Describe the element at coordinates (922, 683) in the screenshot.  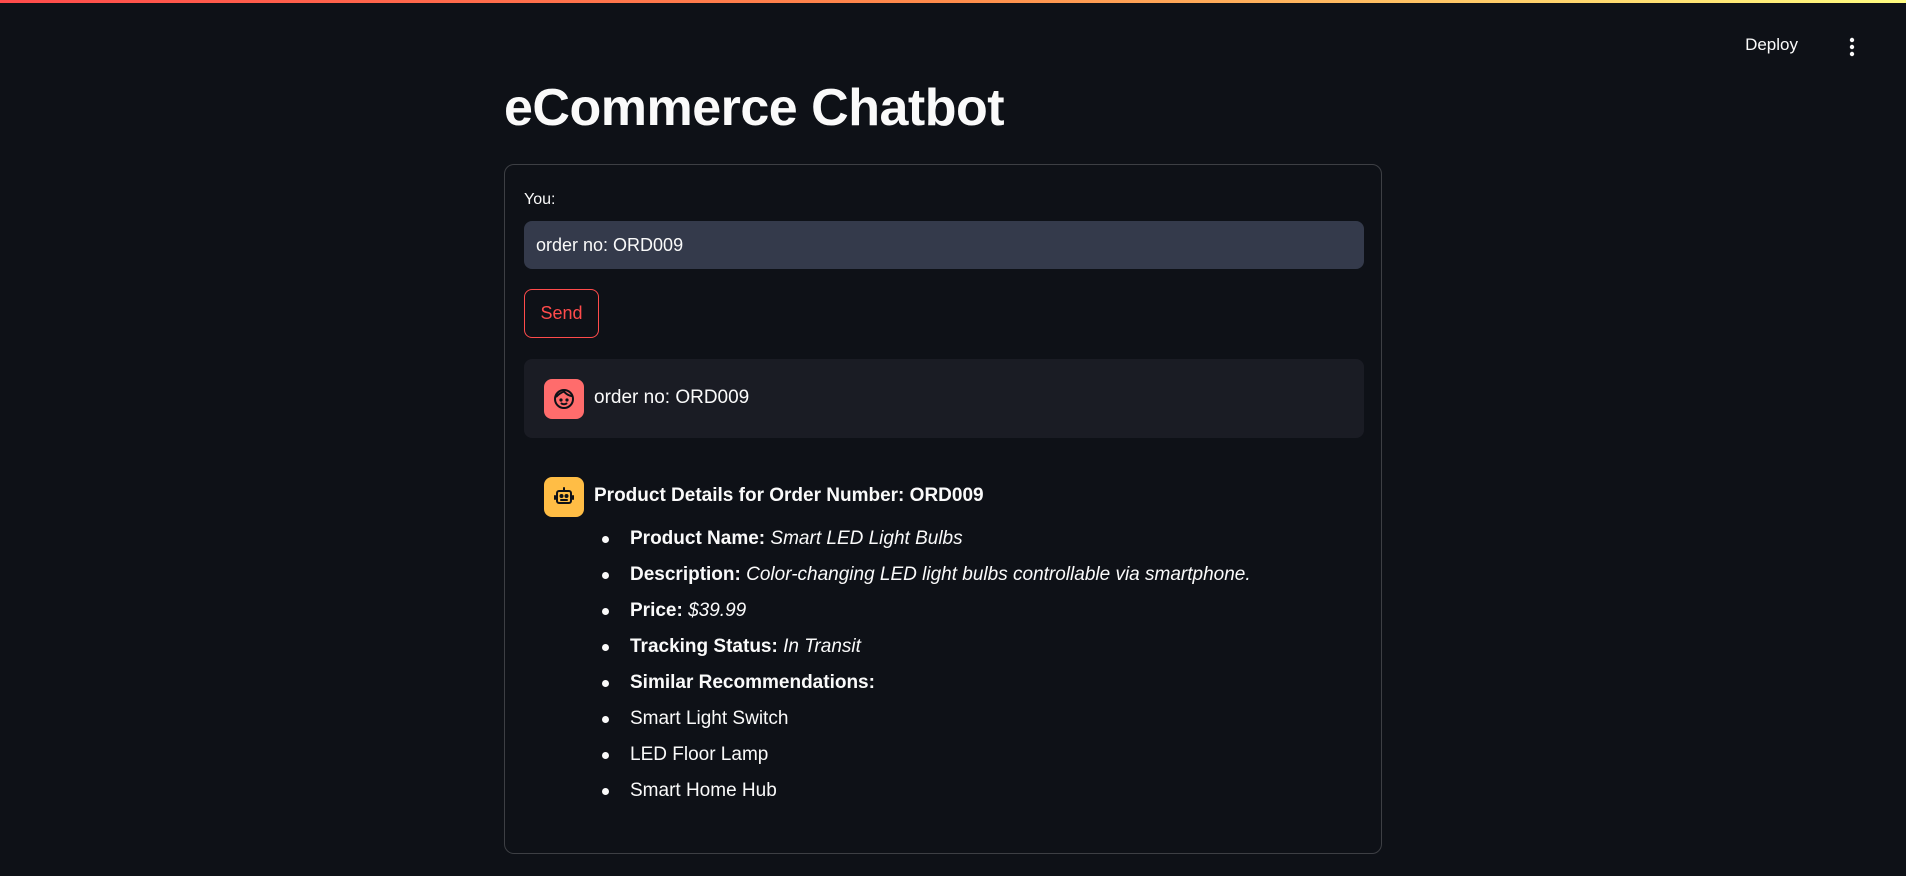
I see `list-item: Similar Recommendations:` at that location.